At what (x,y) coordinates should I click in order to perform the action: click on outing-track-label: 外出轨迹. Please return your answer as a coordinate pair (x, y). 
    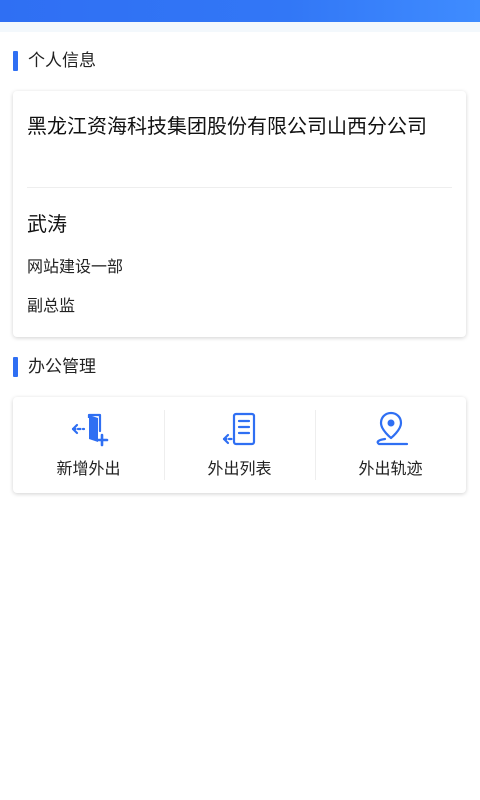
    Looking at the image, I should click on (390, 468).